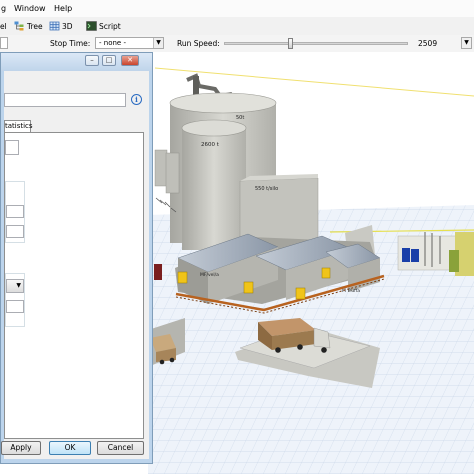 The width and height of the screenshot is (474, 474). What do you see at coordinates (4, 43) in the screenshot?
I see `partial-combo` at bounding box center [4, 43].